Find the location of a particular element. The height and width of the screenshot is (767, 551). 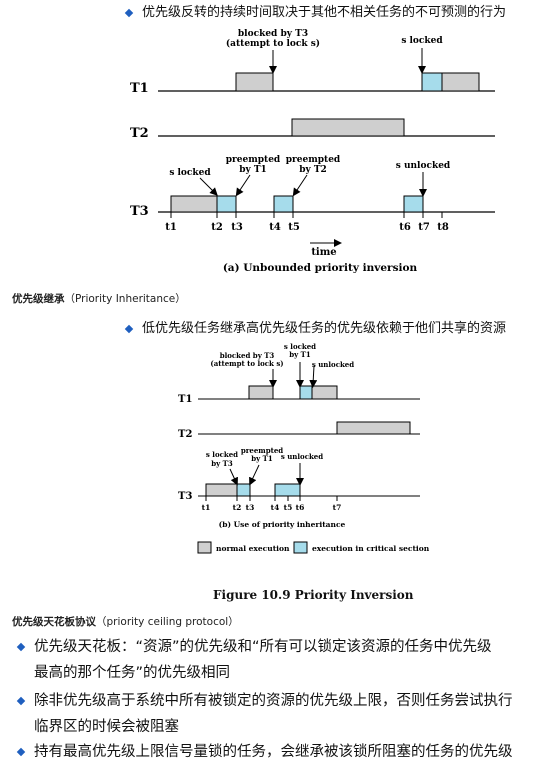

diagram-a-tick-label: t3 is located at coordinates (237, 227).